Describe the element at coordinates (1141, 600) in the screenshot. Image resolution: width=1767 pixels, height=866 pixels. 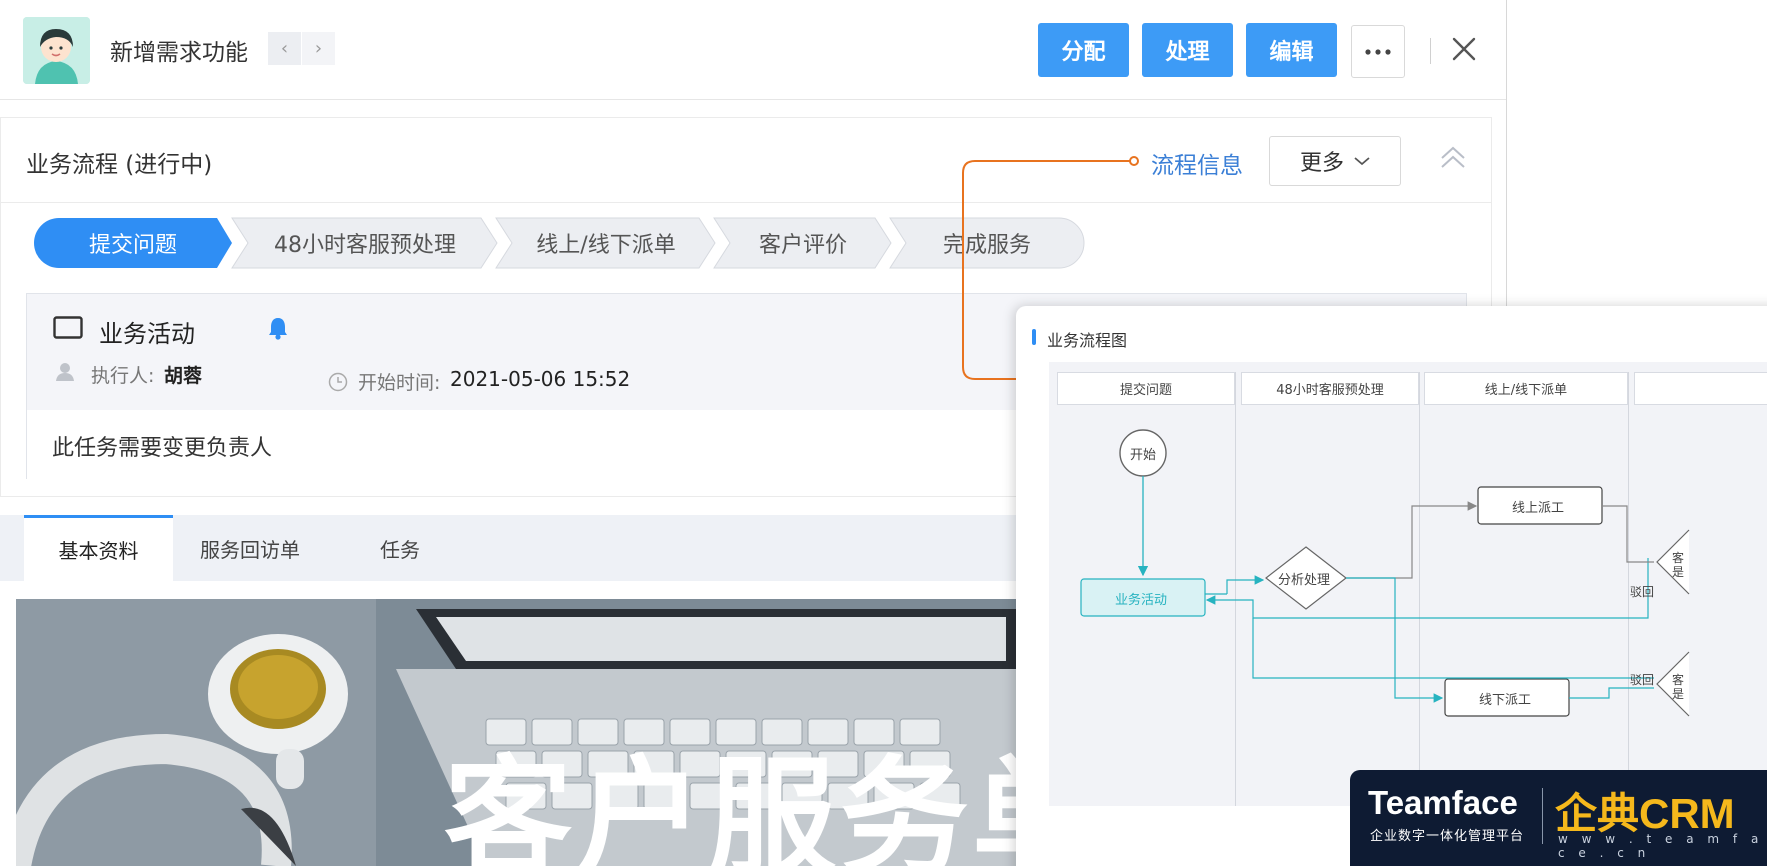
I see `activity-node: 业务活动` at that location.